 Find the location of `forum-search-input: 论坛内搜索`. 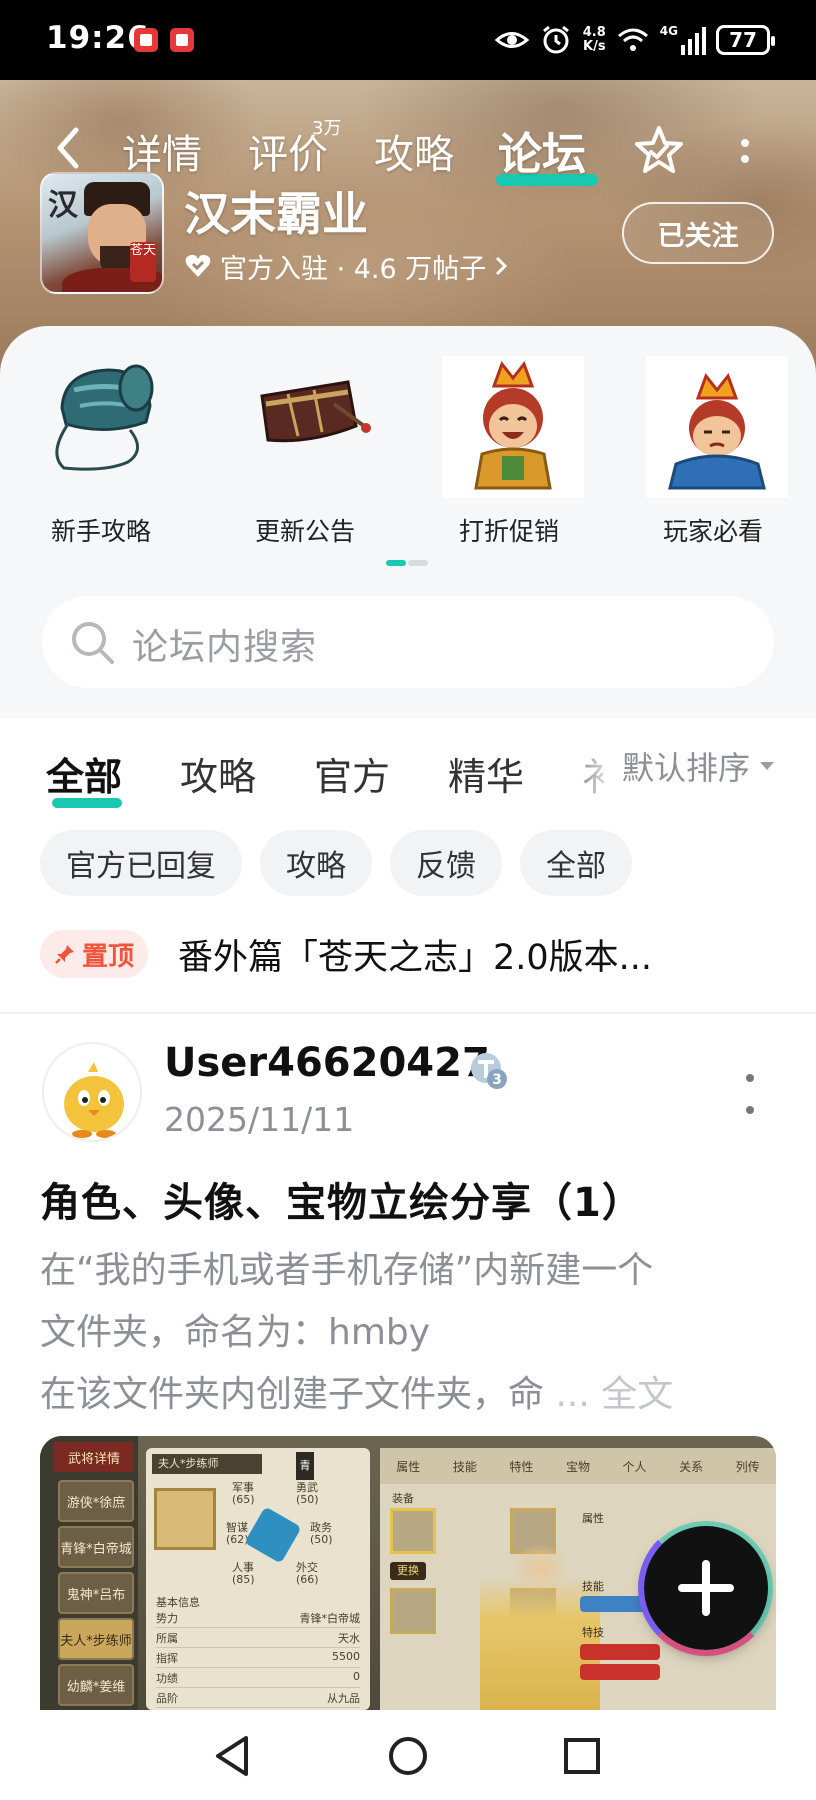

forum-search-input: 论坛内搜索 is located at coordinates (408, 642).